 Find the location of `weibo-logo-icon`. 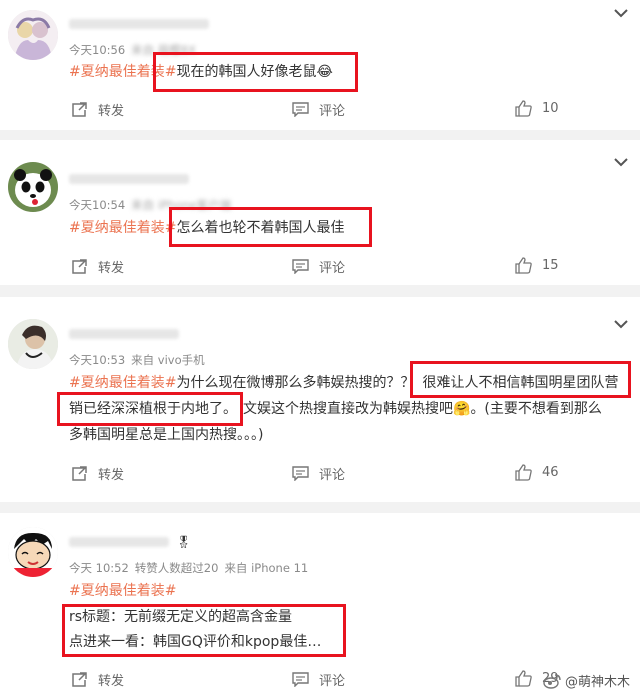

weibo-logo-icon is located at coordinates (552, 681).